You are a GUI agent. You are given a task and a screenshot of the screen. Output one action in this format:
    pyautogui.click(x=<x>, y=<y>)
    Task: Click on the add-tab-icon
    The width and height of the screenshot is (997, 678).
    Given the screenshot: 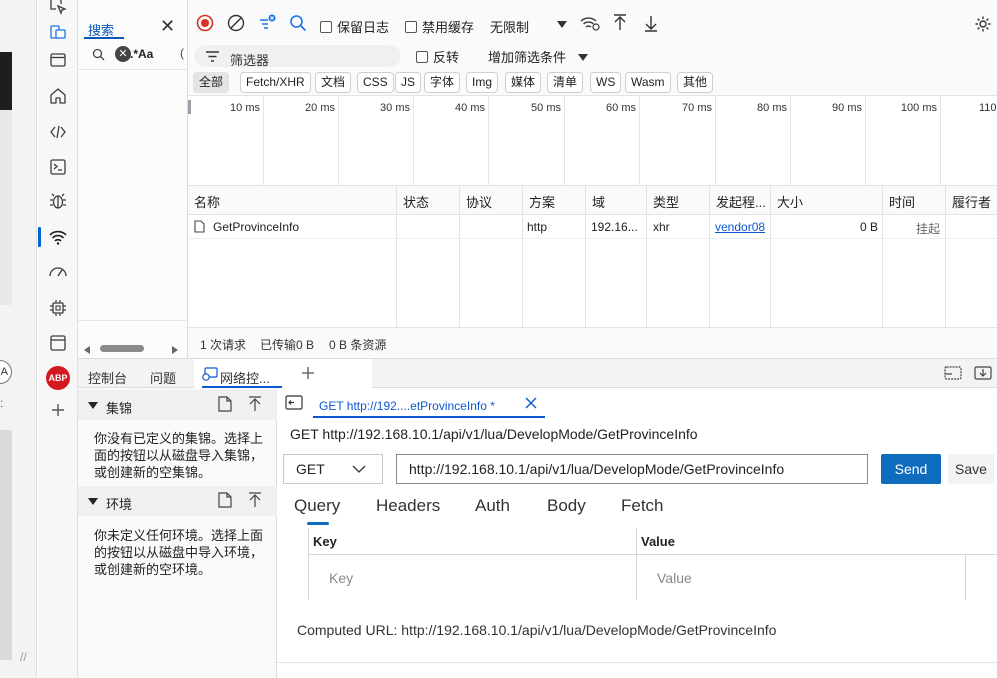 What is the action you would take?
    pyautogui.click(x=308, y=373)
    